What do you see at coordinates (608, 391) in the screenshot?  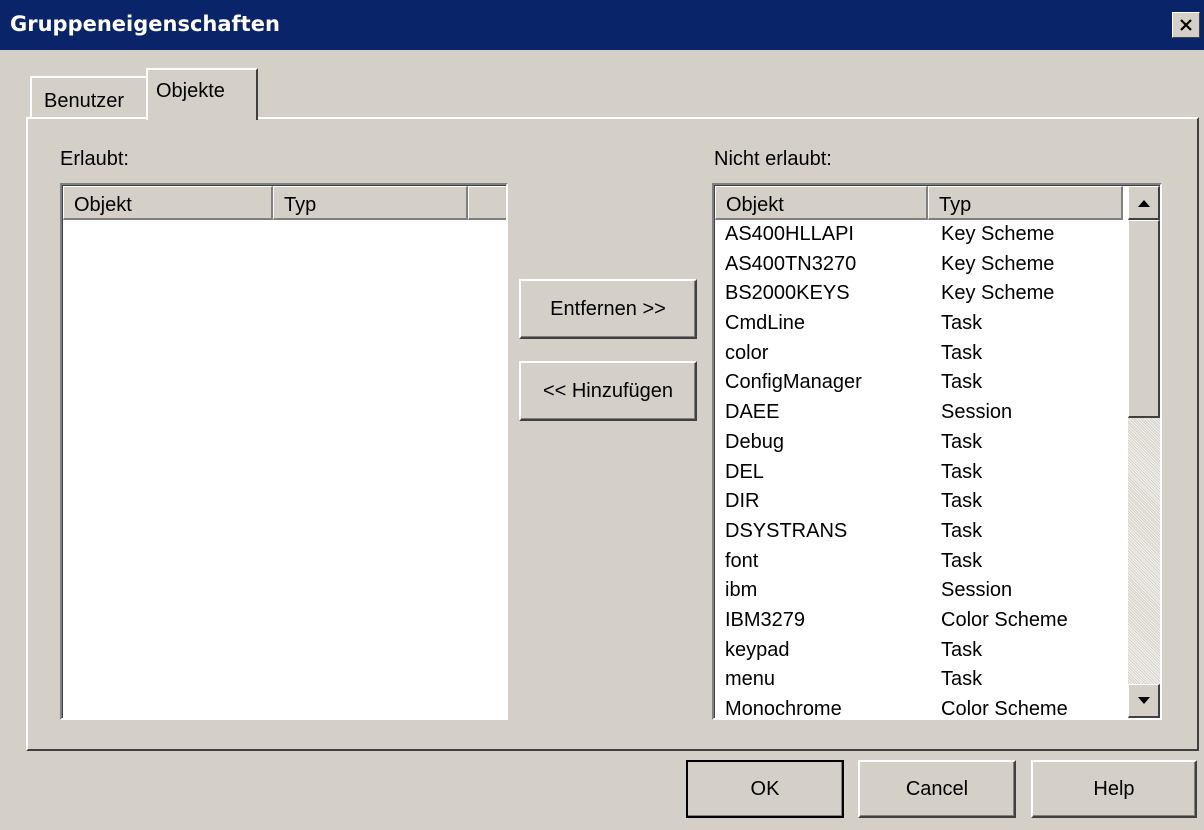 I see `add-button: << Hinzufügen` at bounding box center [608, 391].